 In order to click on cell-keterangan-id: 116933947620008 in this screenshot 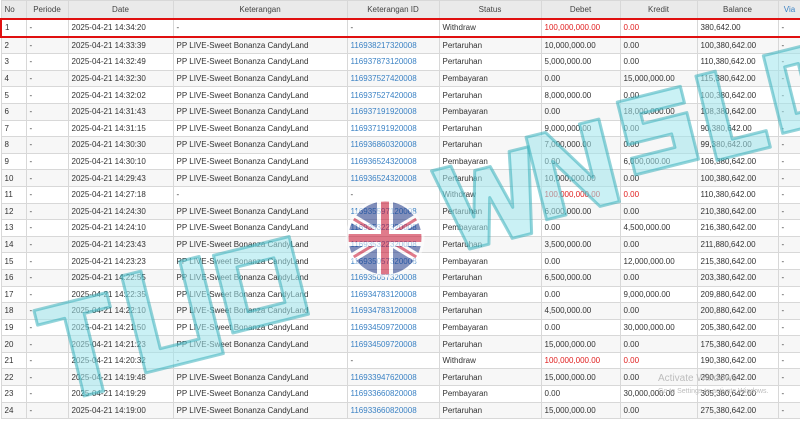, I will do `click(393, 377)`.